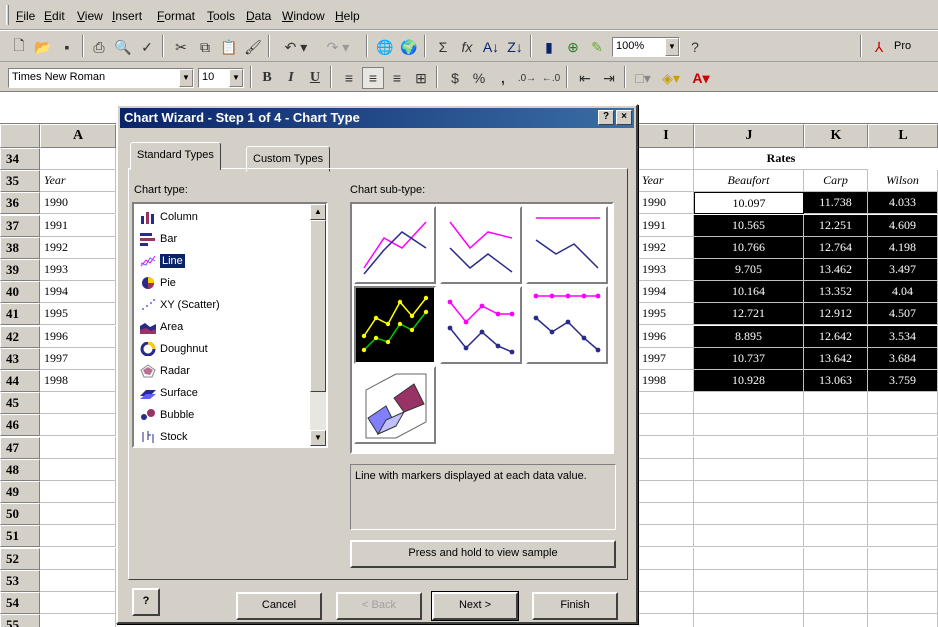 The height and width of the screenshot is (627, 938). I want to click on carp-cell: 12.251, so click(836, 225).